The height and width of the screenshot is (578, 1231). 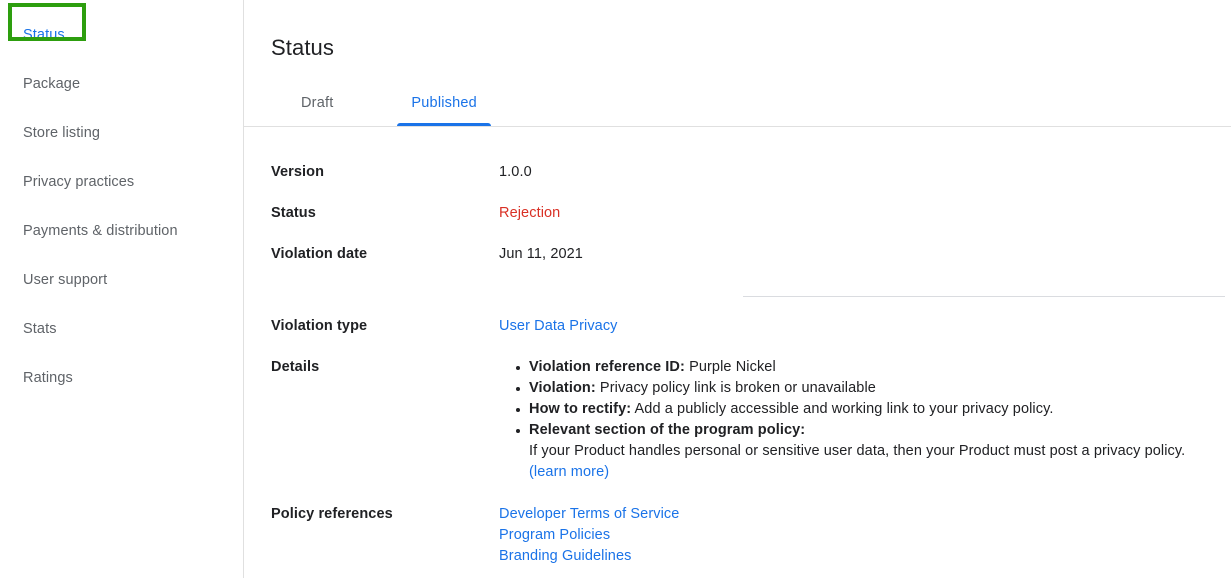 What do you see at coordinates (40, 329) in the screenshot?
I see `sidebar-item-label: Stats` at bounding box center [40, 329].